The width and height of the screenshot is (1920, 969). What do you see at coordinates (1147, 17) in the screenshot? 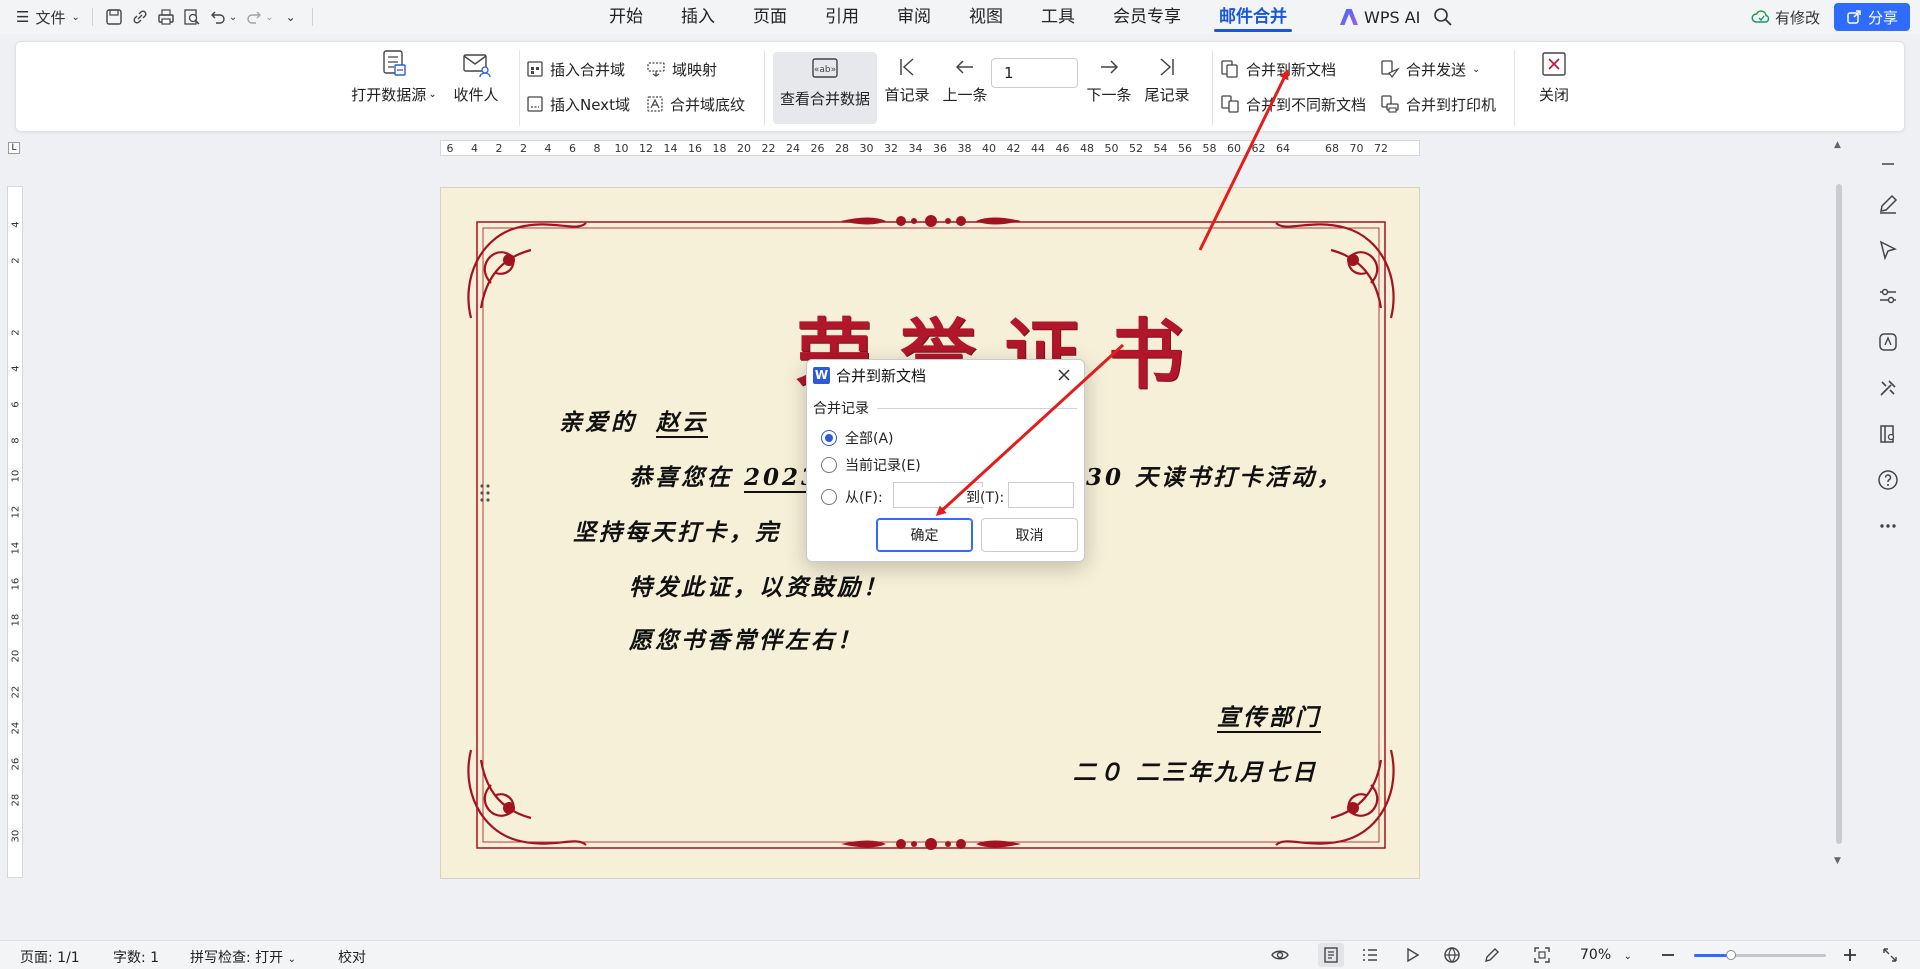
I see `tab-member: 会员专享` at bounding box center [1147, 17].